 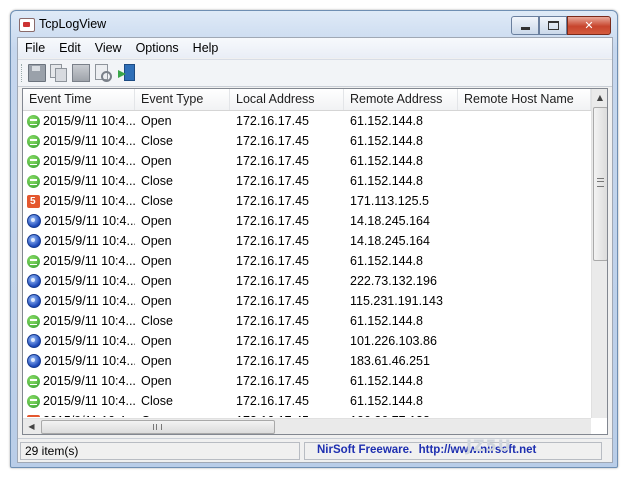 I want to click on scroll-grip-icon, so click(x=157, y=427).